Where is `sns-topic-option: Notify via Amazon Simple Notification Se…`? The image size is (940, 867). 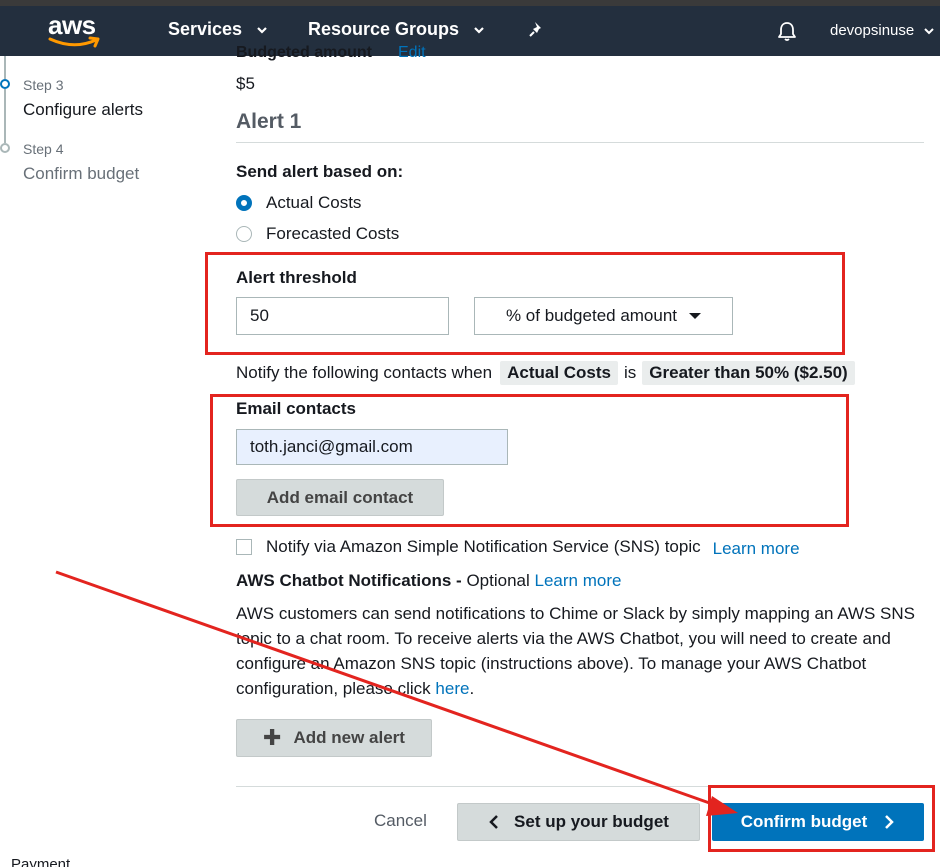 sns-topic-option: Notify via Amazon Simple Notification Se… is located at coordinates (518, 548).